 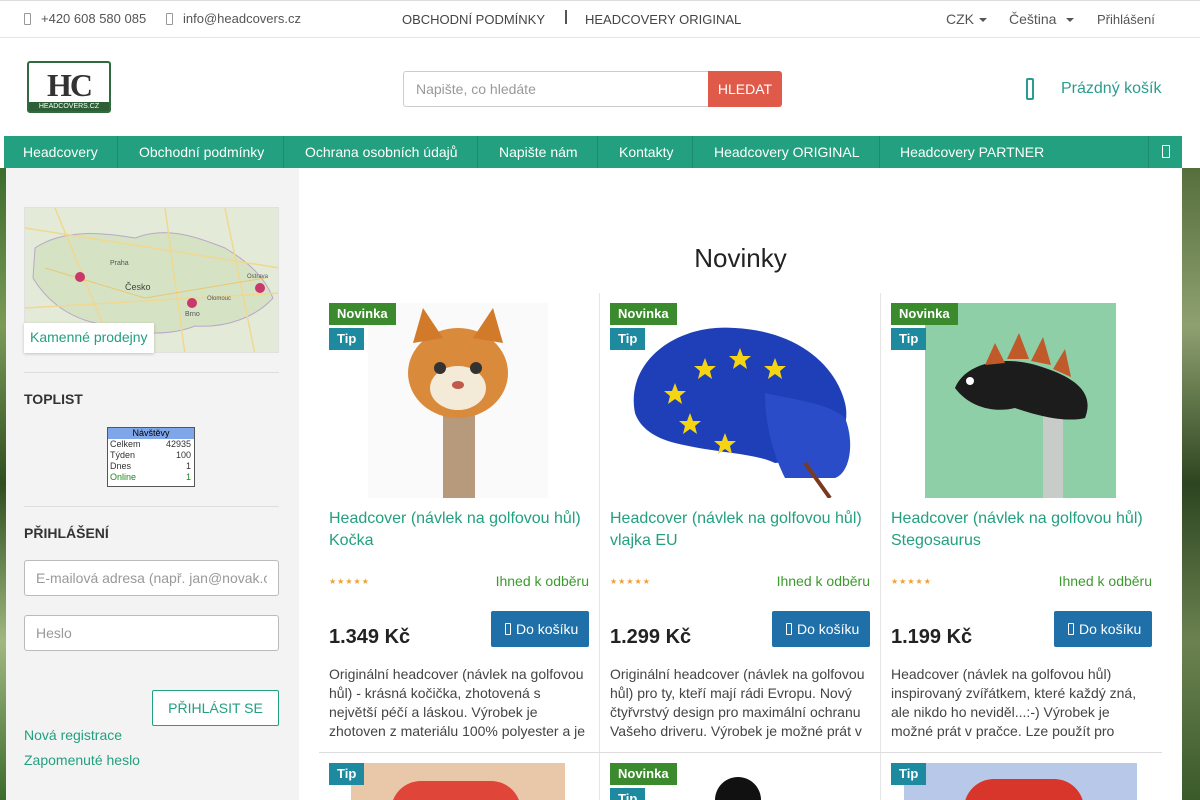 What do you see at coordinates (647, 152) in the screenshot?
I see `nav-item-contacts: Kontakty` at bounding box center [647, 152].